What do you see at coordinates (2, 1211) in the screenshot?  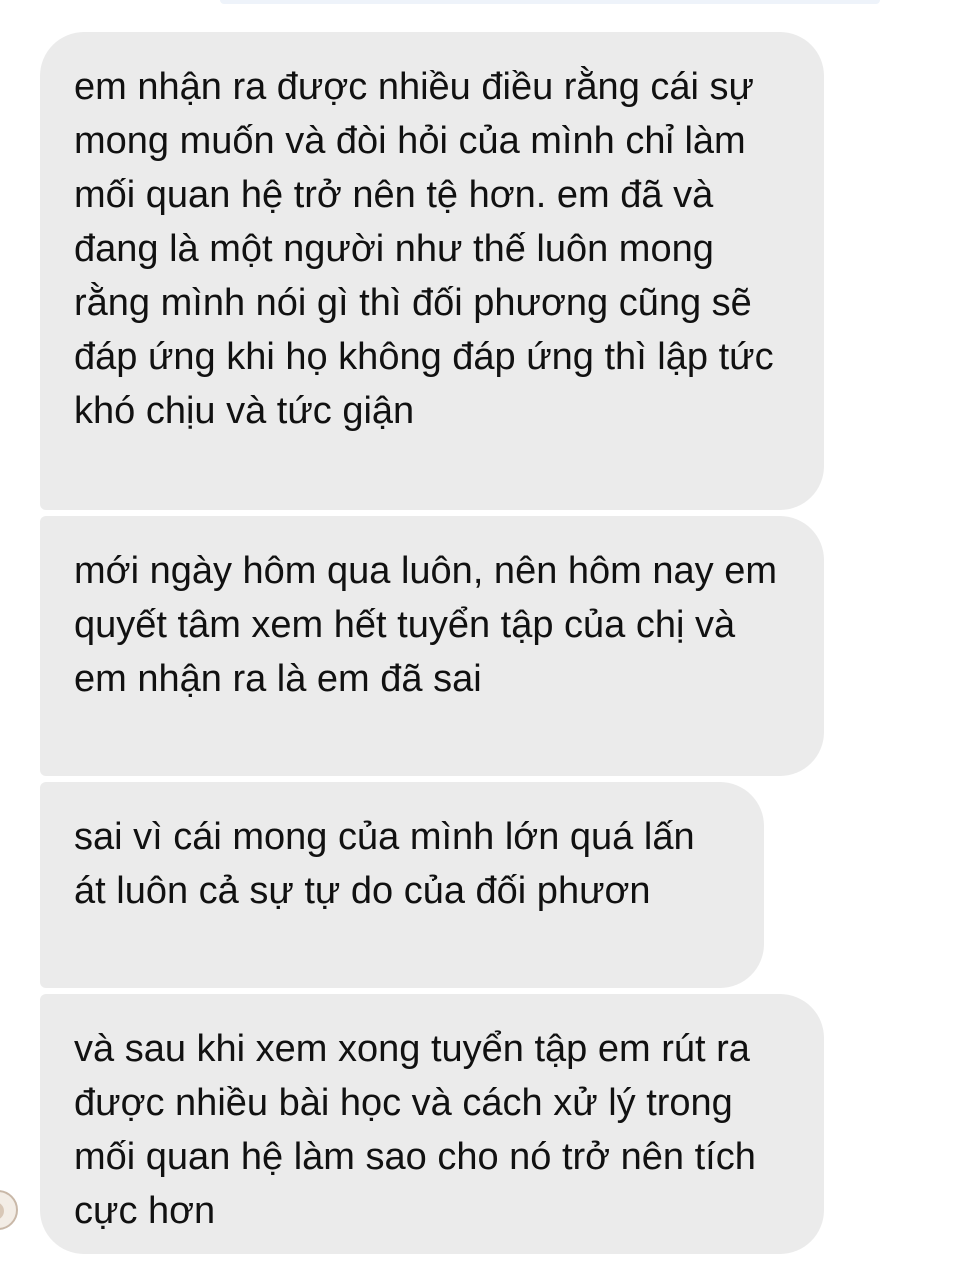 I see `avatar-face-icon` at bounding box center [2, 1211].